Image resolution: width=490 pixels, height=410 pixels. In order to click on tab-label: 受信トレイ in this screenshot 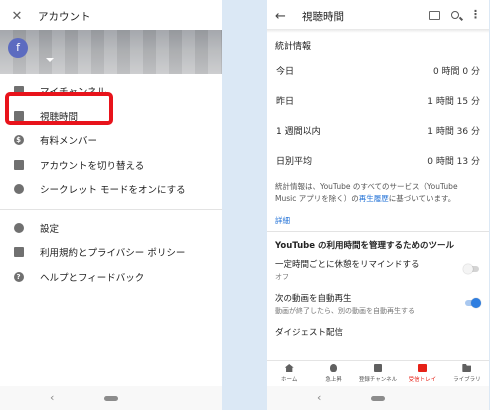, I will do `click(422, 380)`.